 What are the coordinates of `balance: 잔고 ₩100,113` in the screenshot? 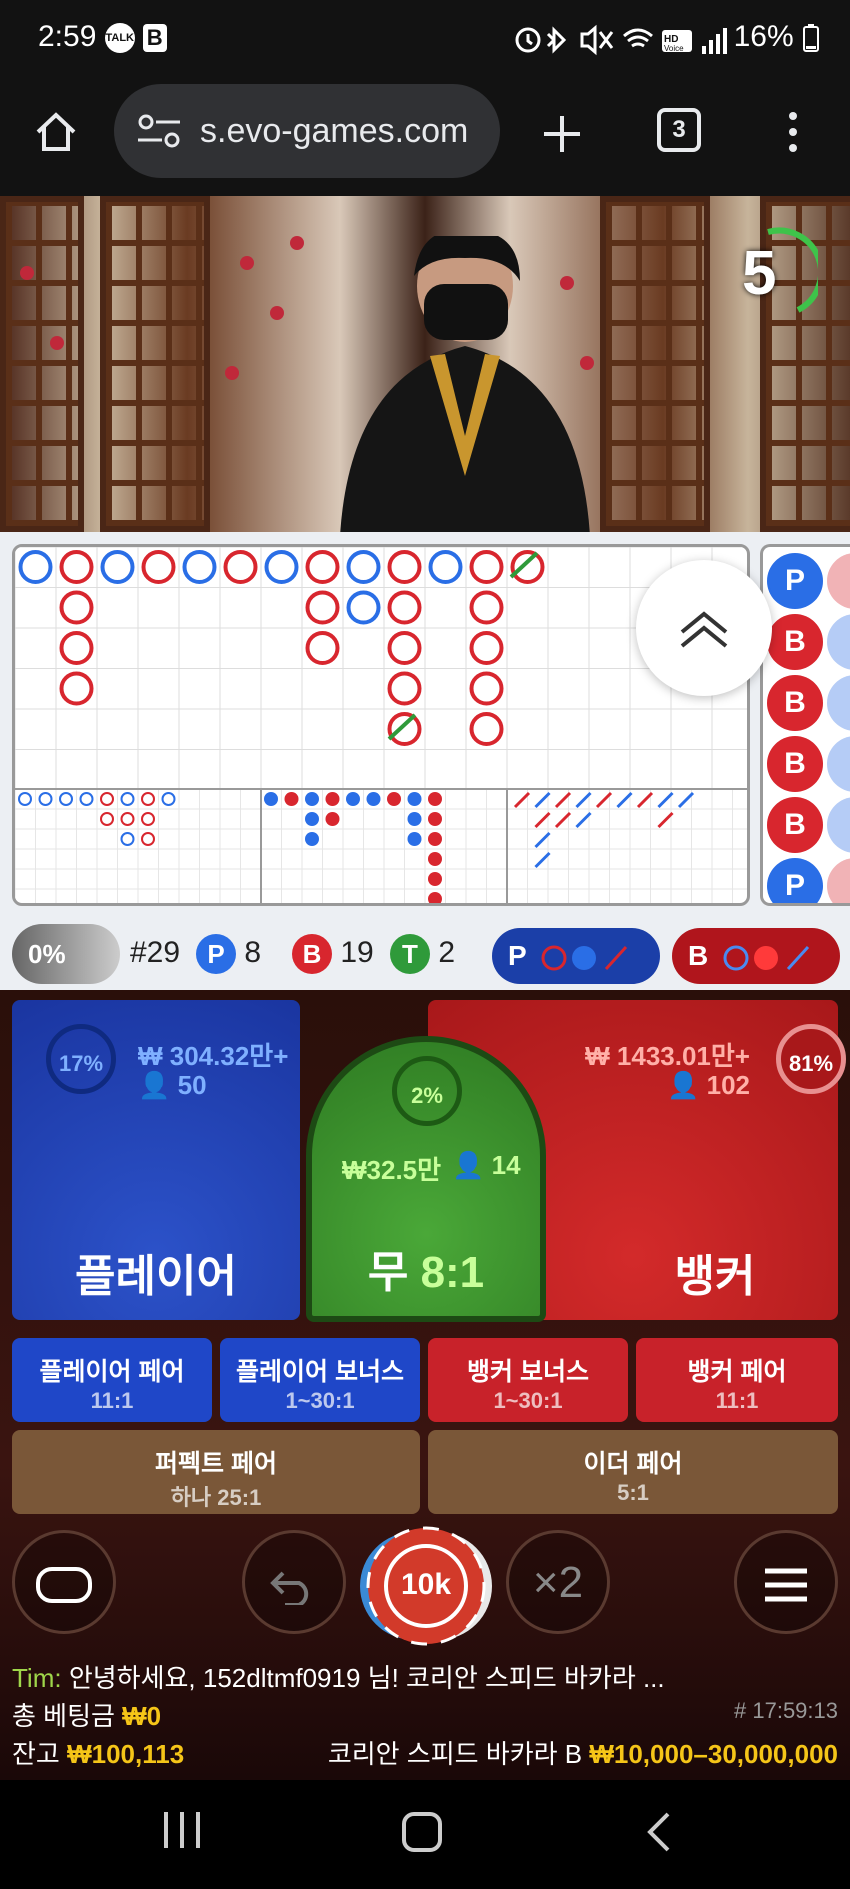 It's located at (98, 1754).